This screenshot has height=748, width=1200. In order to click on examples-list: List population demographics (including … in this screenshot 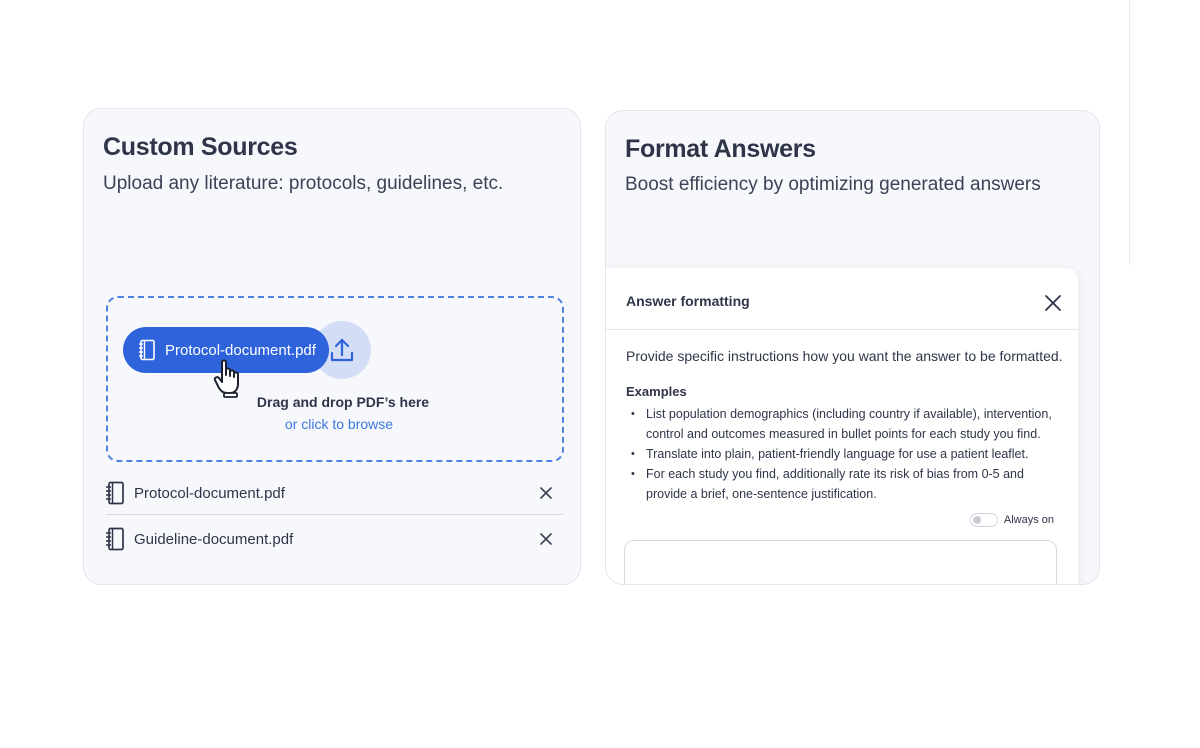, I will do `click(846, 454)`.